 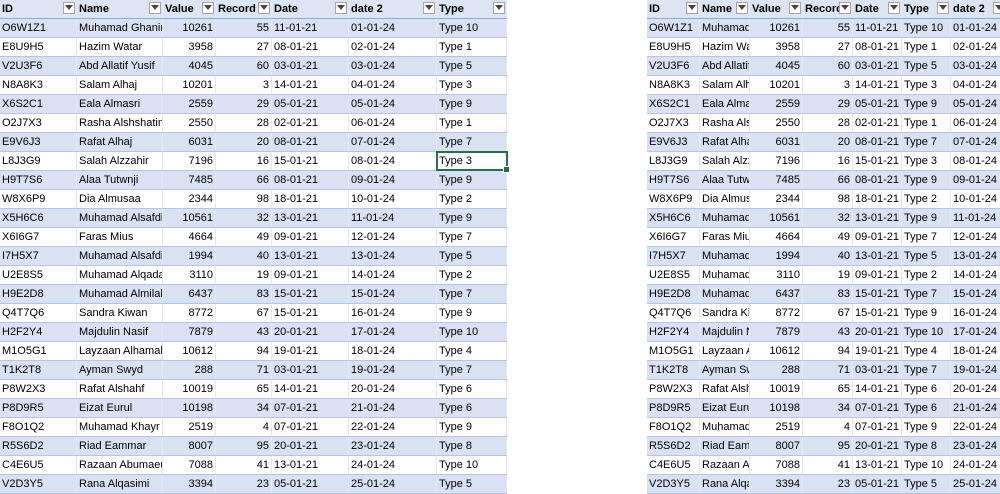 What do you see at coordinates (120, 389) in the screenshot?
I see `table-cell: Rafat Alshahf` at bounding box center [120, 389].